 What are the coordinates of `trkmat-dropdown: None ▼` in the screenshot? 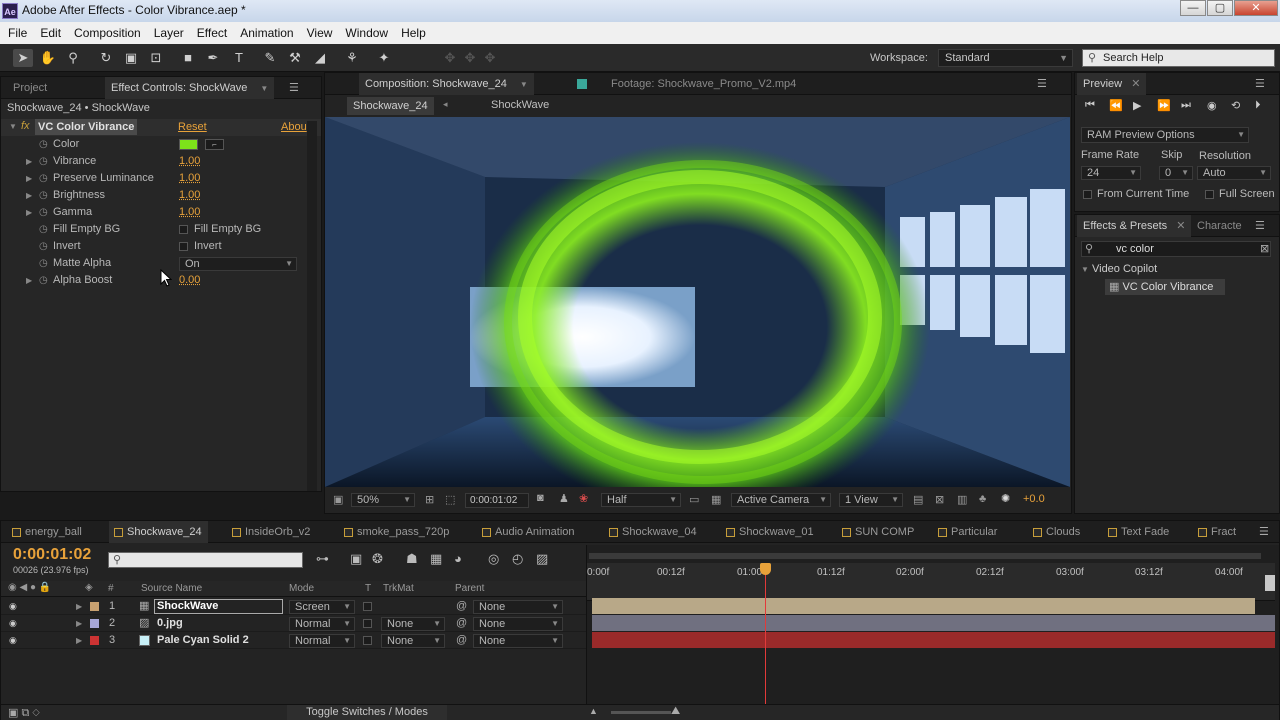 It's located at (413, 624).